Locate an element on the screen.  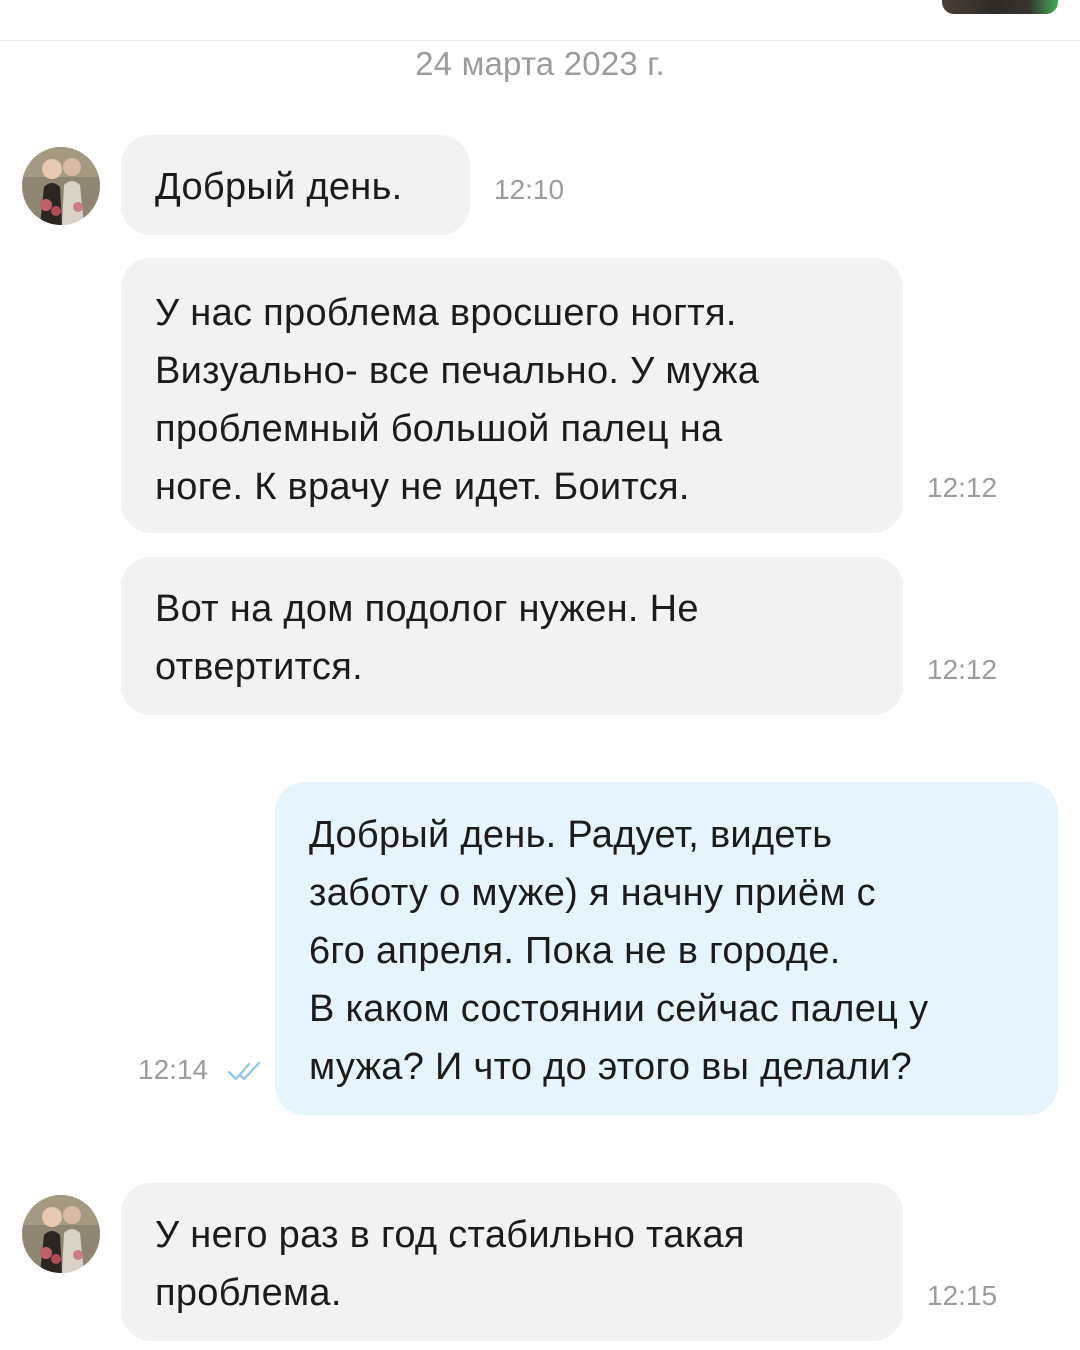
message-text: Добрый день. is located at coordinates (279, 187).